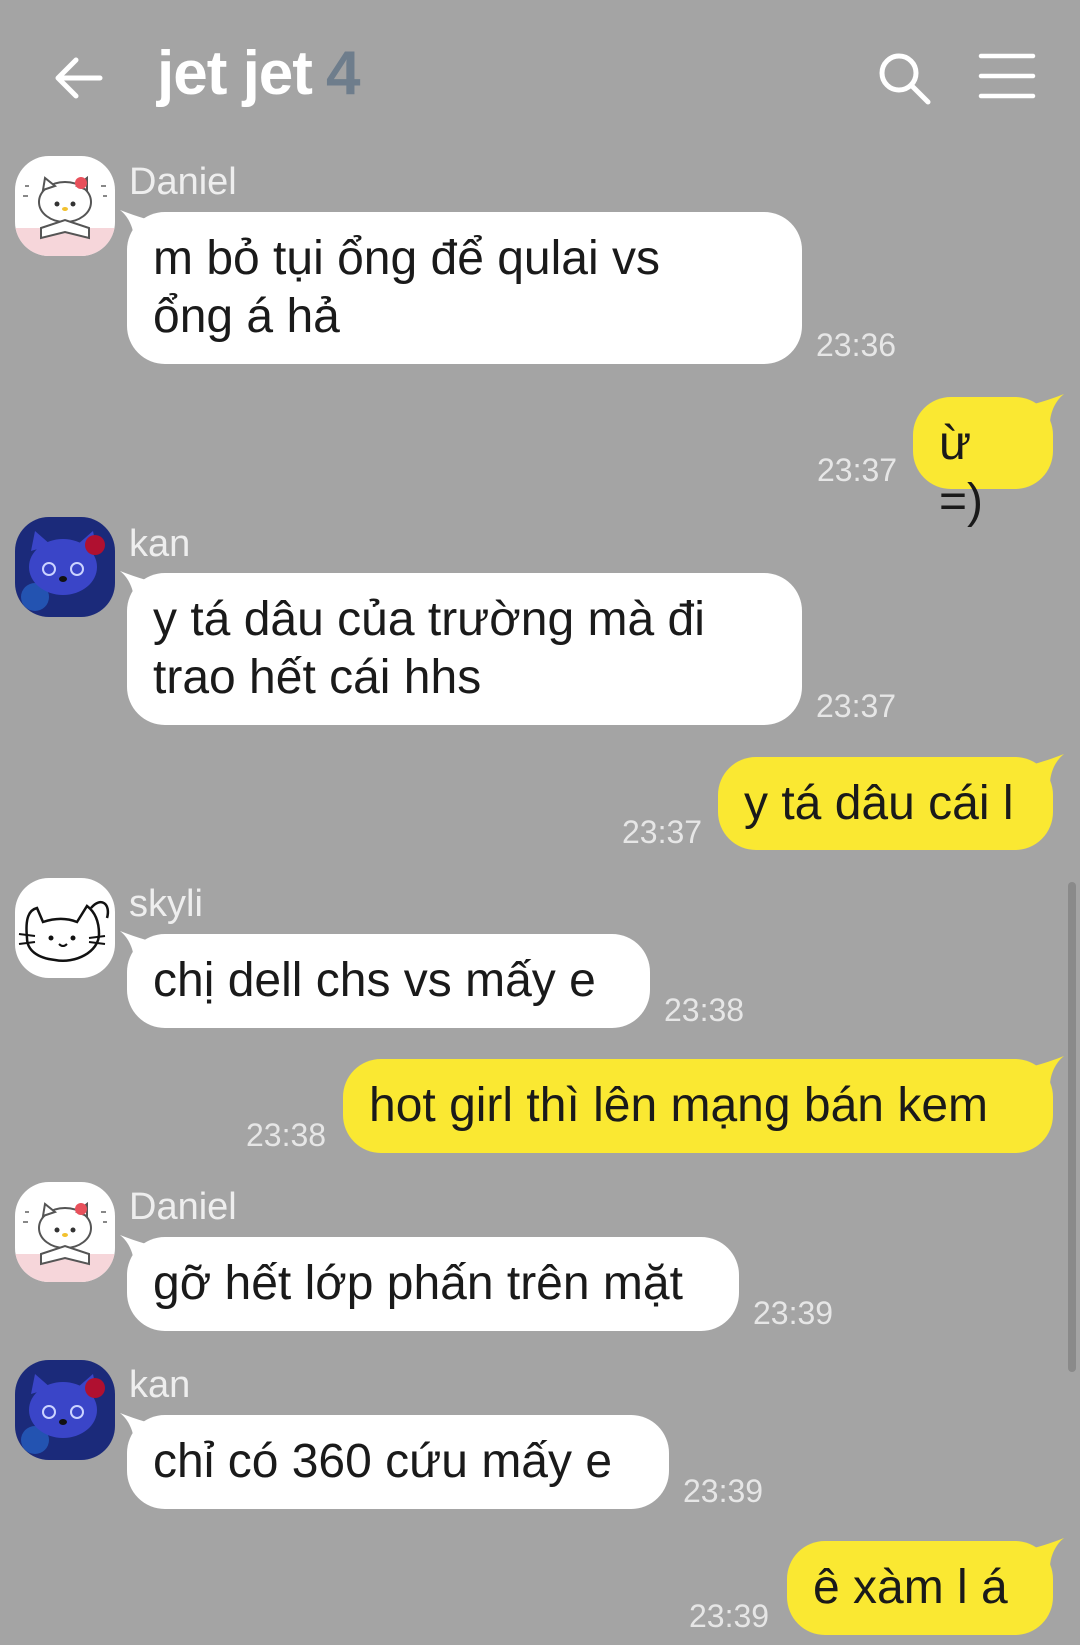 The width and height of the screenshot is (1080, 1645). What do you see at coordinates (166, 904) in the screenshot?
I see `sender-name: skyli` at bounding box center [166, 904].